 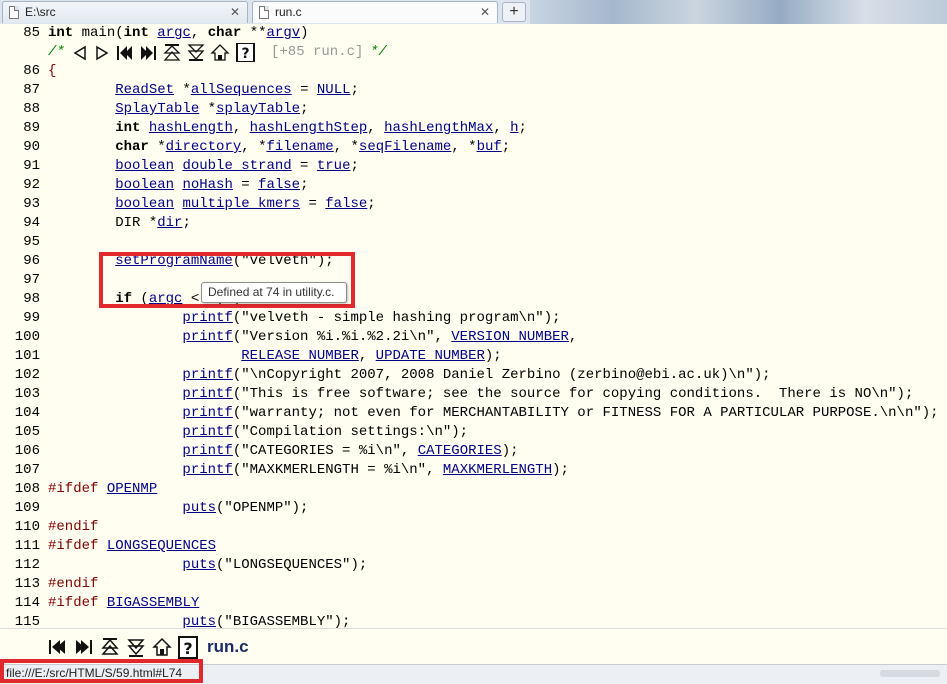 What do you see at coordinates (157, 109) in the screenshot?
I see `symbol-link: SplayTable` at bounding box center [157, 109].